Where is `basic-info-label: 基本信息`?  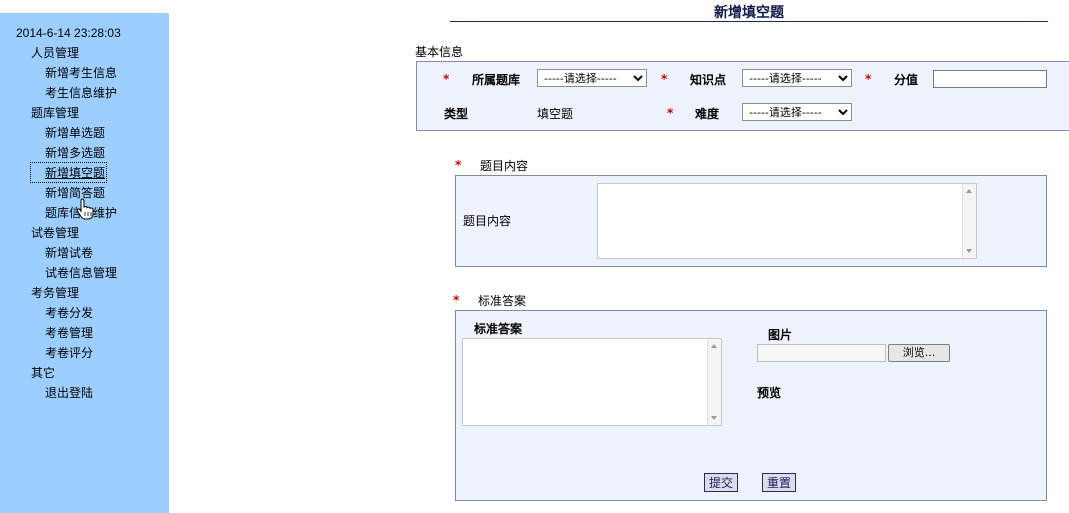
basic-info-label: 基本信息 is located at coordinates (439, 52).